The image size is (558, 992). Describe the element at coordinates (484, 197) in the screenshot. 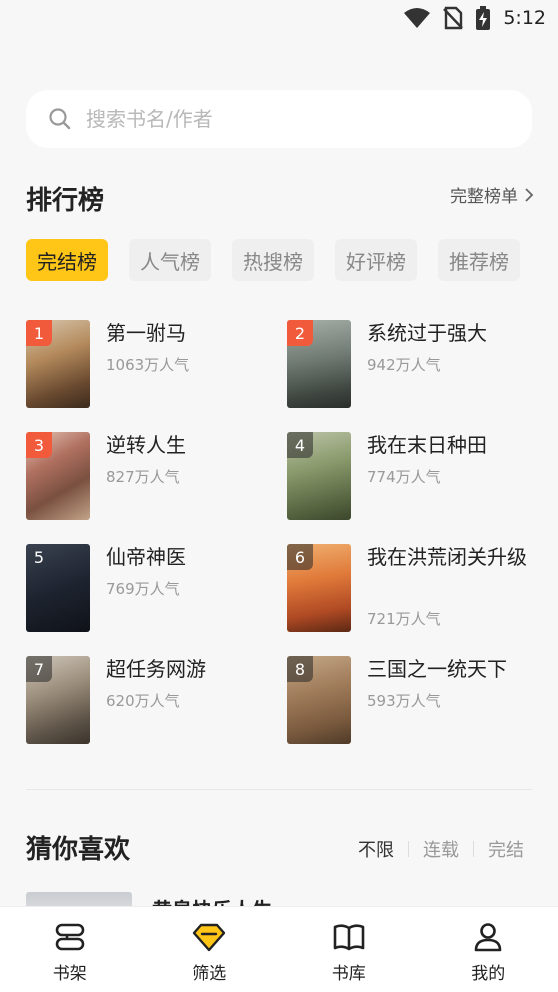

I see `full-list-label: 完整榜单` at that location.